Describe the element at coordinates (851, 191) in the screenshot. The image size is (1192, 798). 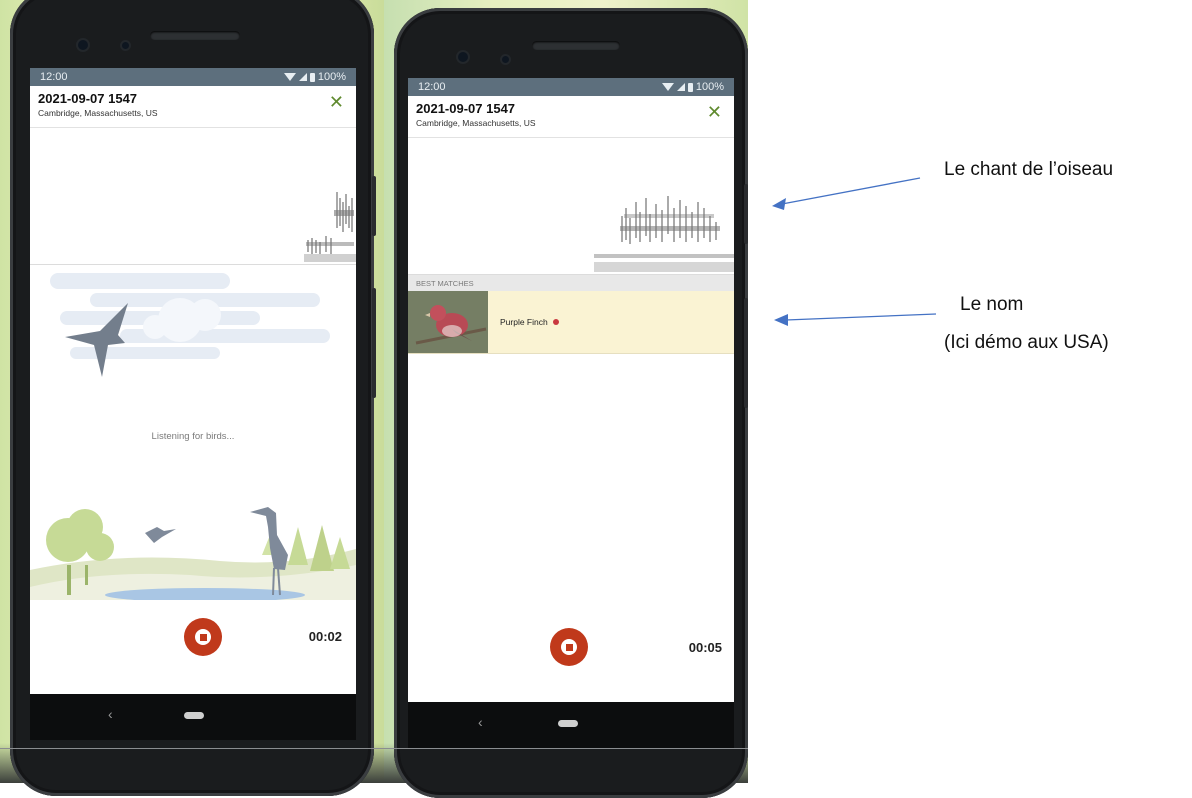
I see `arrow-to-spectrogram` at that location.